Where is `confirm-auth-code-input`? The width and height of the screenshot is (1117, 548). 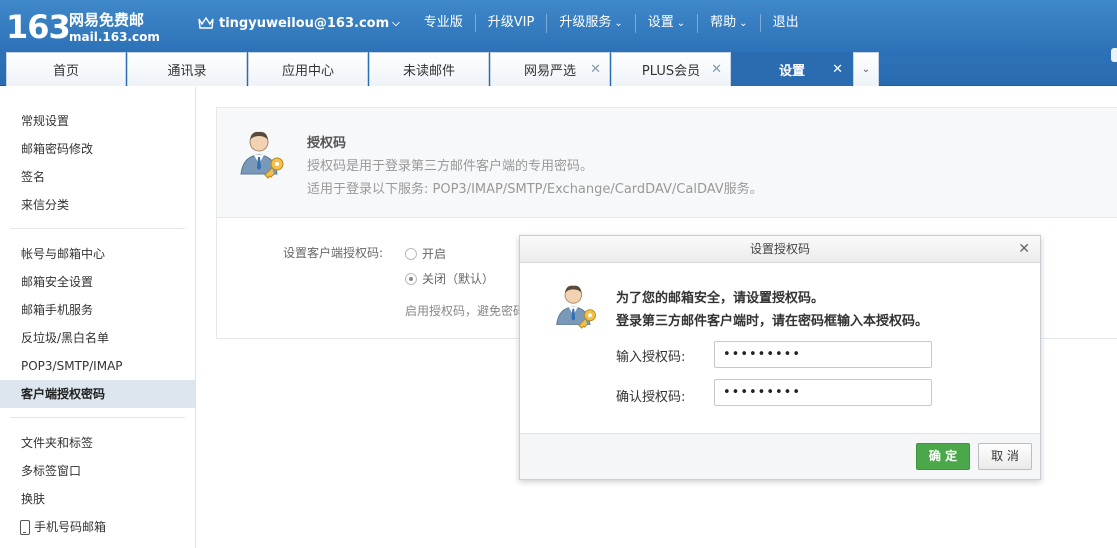 confirm-auth-code-input is located at coordinates (823, 392).